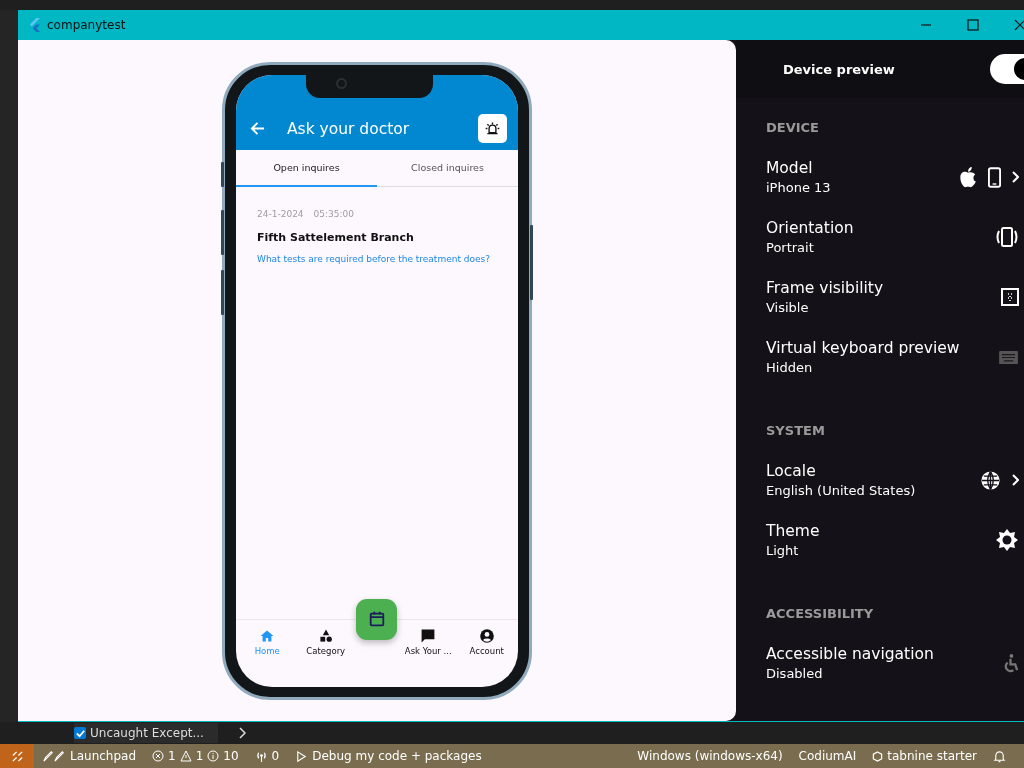 The height and width of the screenshot is (768, 1024). I want to click on alarm-icon, so click(492, 128).